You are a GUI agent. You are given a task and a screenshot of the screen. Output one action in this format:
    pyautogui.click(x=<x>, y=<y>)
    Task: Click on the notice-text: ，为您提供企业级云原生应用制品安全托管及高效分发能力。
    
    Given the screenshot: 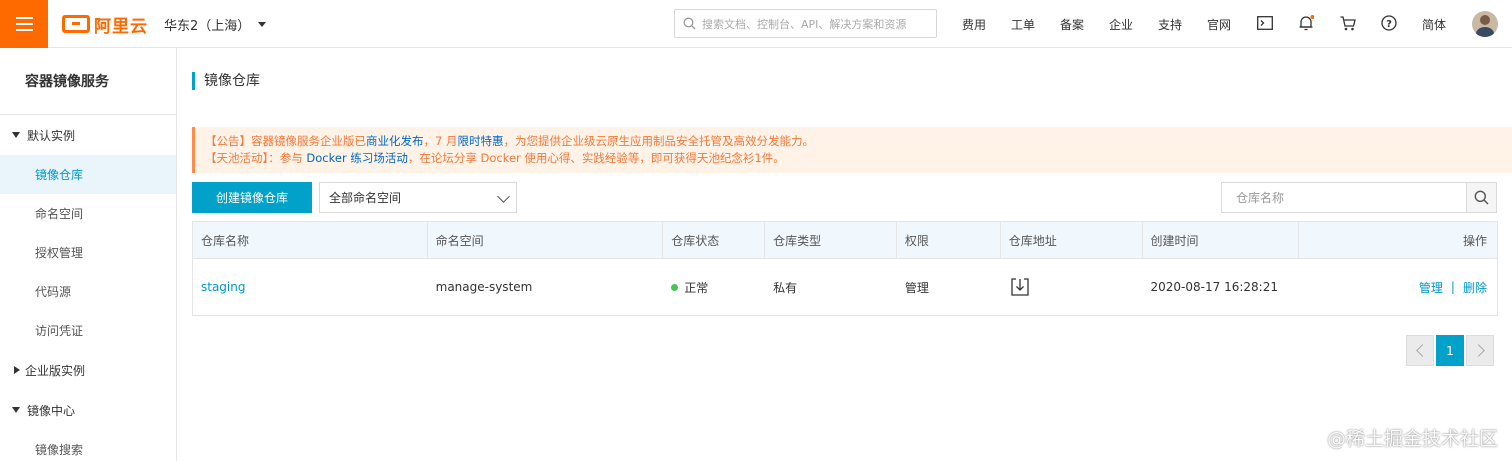 What is the action you would take?
    pyautogui.click(x=658, y=141)
    